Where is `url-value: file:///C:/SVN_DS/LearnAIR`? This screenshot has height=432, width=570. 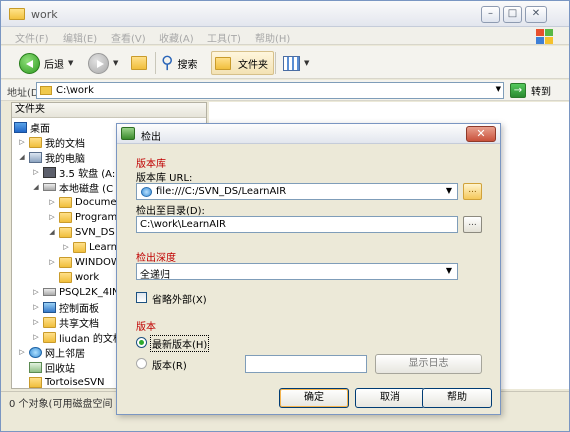
url-value: file:///C:/SVN_DS/LearnAIR is located at coordinates (221, 191).